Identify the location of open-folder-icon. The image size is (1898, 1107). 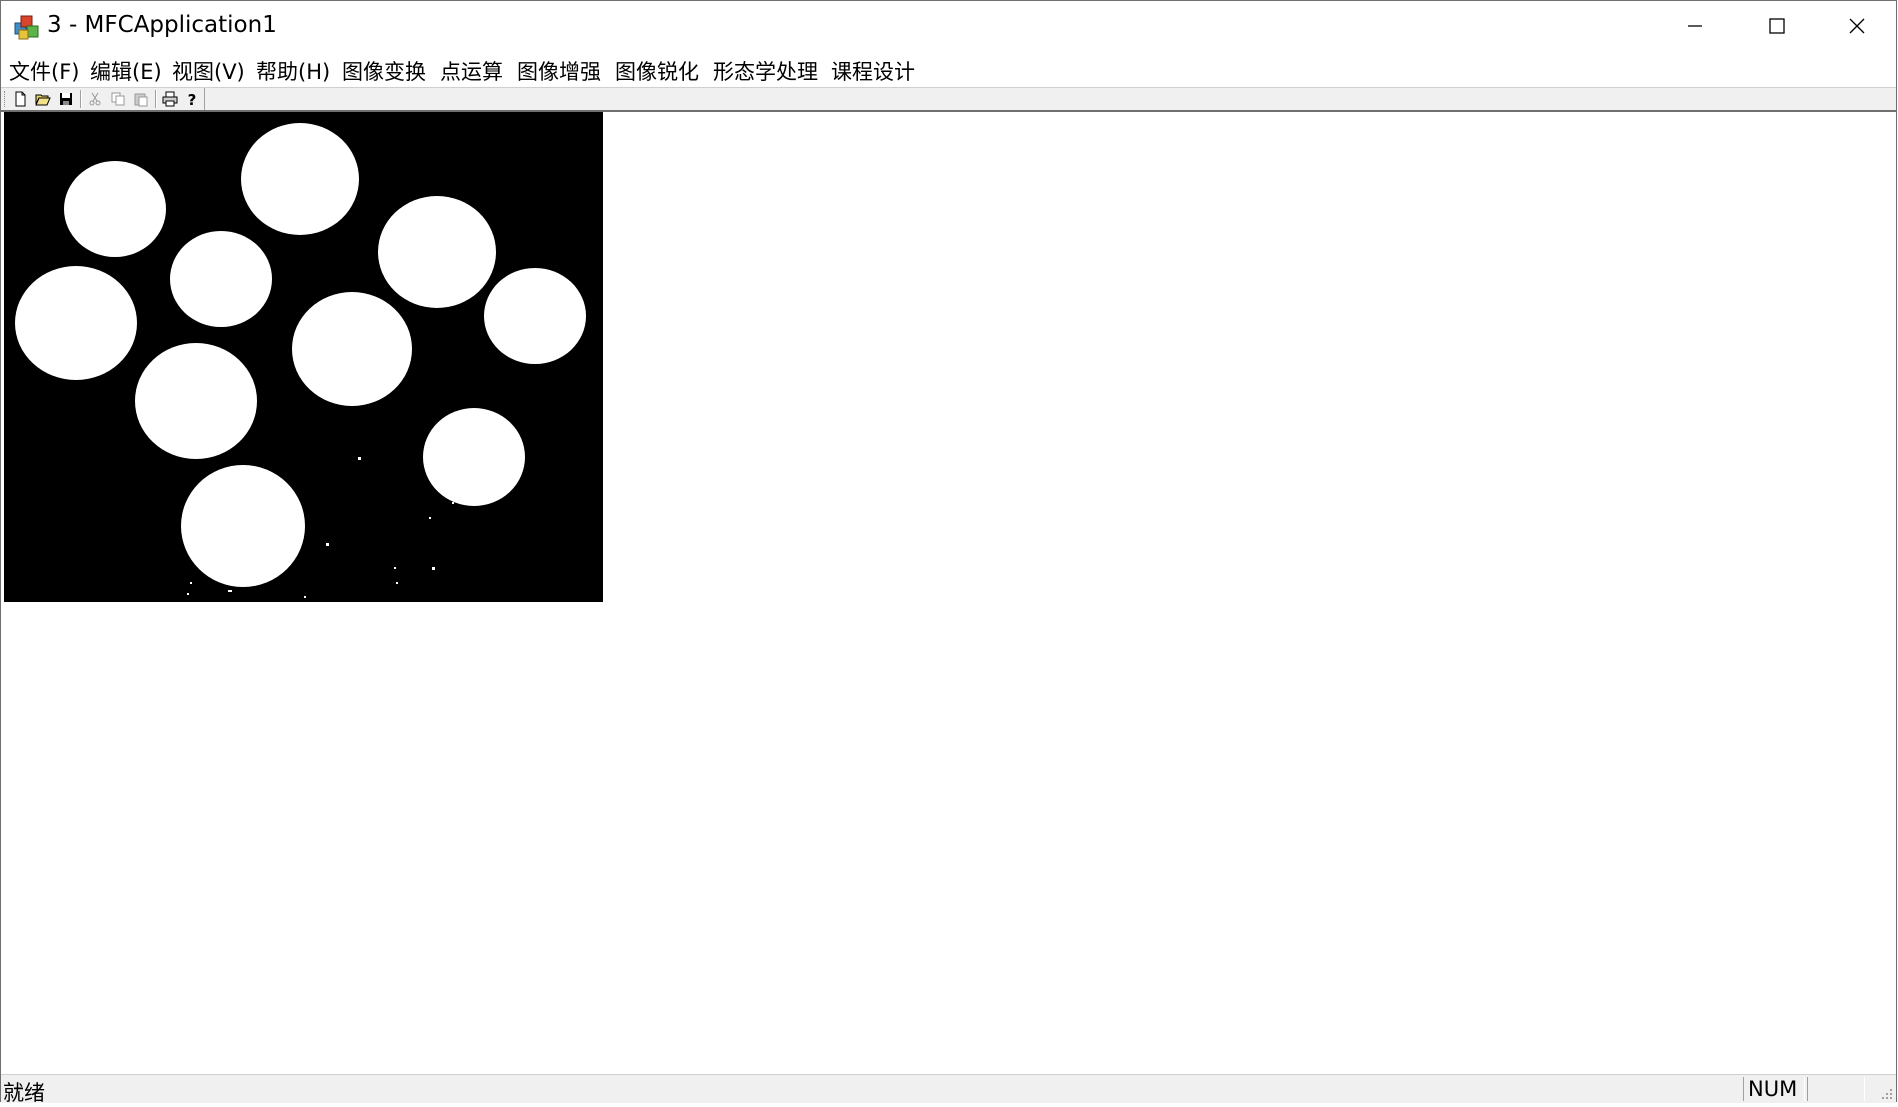
(43, 100).